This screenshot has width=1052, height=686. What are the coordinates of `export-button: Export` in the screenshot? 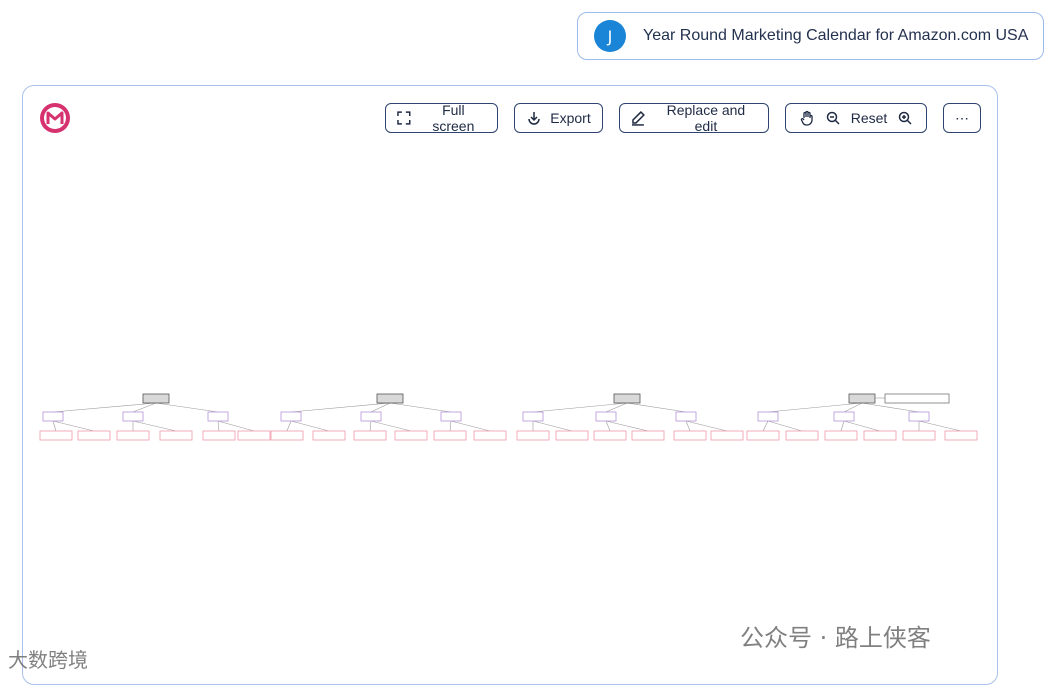 It's located at (558, 118).